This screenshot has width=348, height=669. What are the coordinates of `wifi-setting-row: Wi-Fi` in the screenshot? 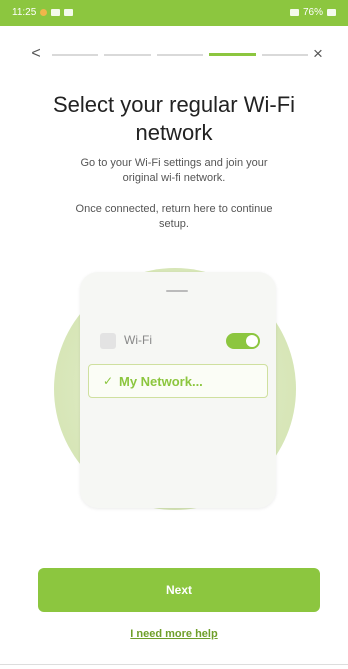 It's located at (180, 341).